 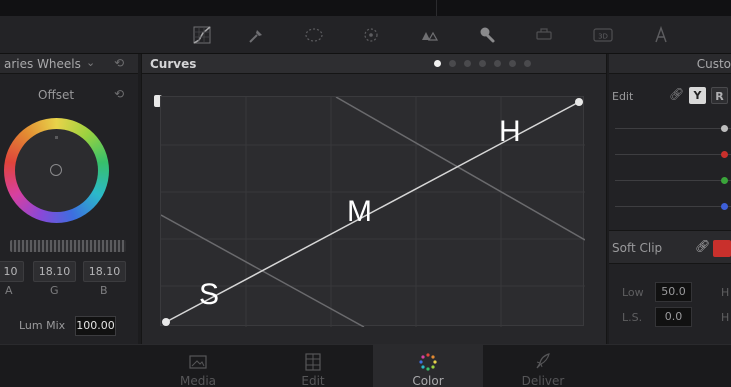 What do you see at coordinates (673, 180) in the screenshot?
I see `intensity-slider-g` at bounding box center [673, 180].